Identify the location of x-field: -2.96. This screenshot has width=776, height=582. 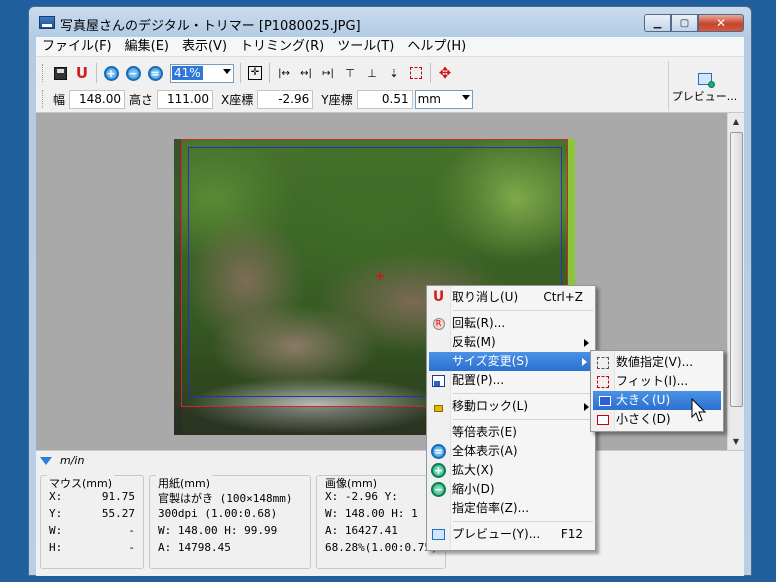
(285, 99).